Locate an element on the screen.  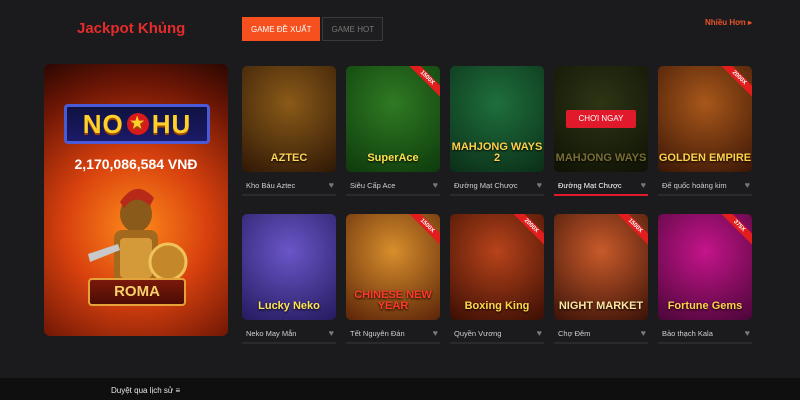
game-name: Đế quốc hoàng kim is located at coordinates (694, 185).